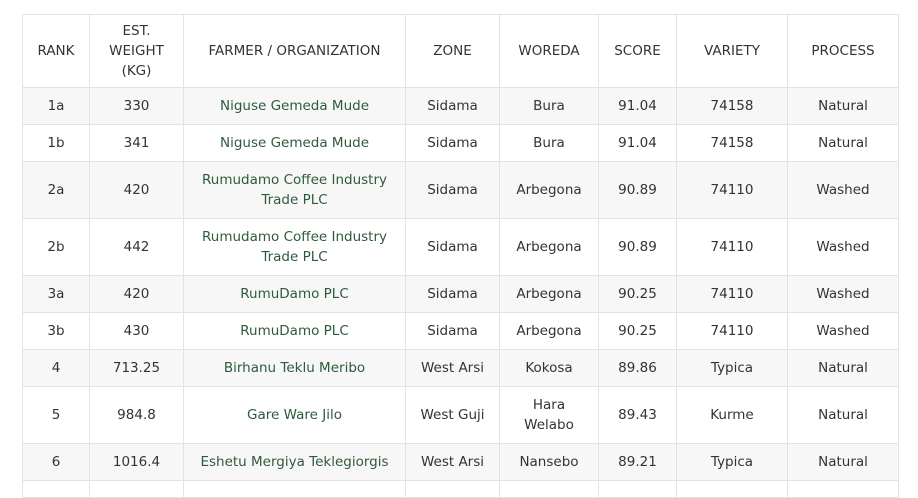  Describe the element at coordinates (294, 489) in the screenshot. I see `cell-farmer` at that location.